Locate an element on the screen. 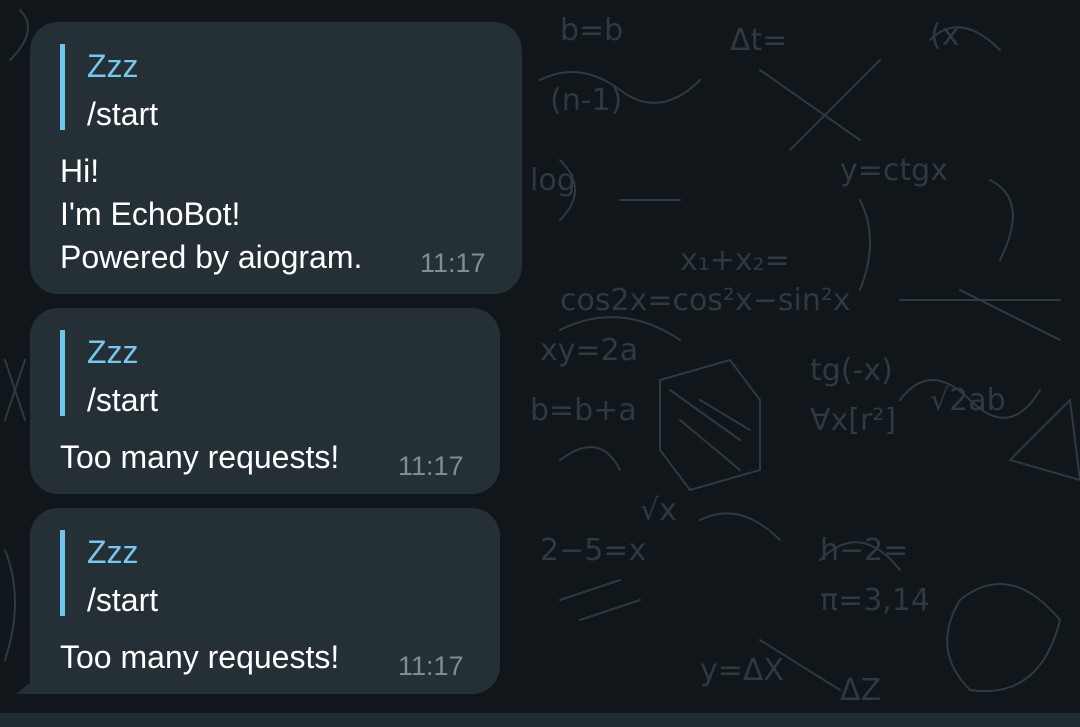  svg-text: h−2= is located at coordinates (864, 550).